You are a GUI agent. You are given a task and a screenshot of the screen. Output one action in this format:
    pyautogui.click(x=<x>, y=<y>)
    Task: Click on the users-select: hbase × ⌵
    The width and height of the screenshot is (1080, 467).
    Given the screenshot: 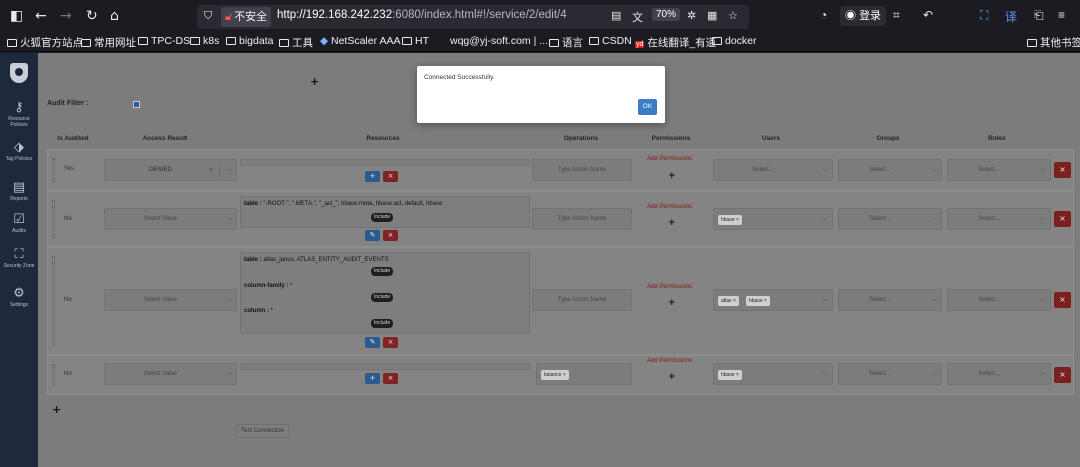 What is the action you would take?
    pyautogui.click(x=773, y=219)
    